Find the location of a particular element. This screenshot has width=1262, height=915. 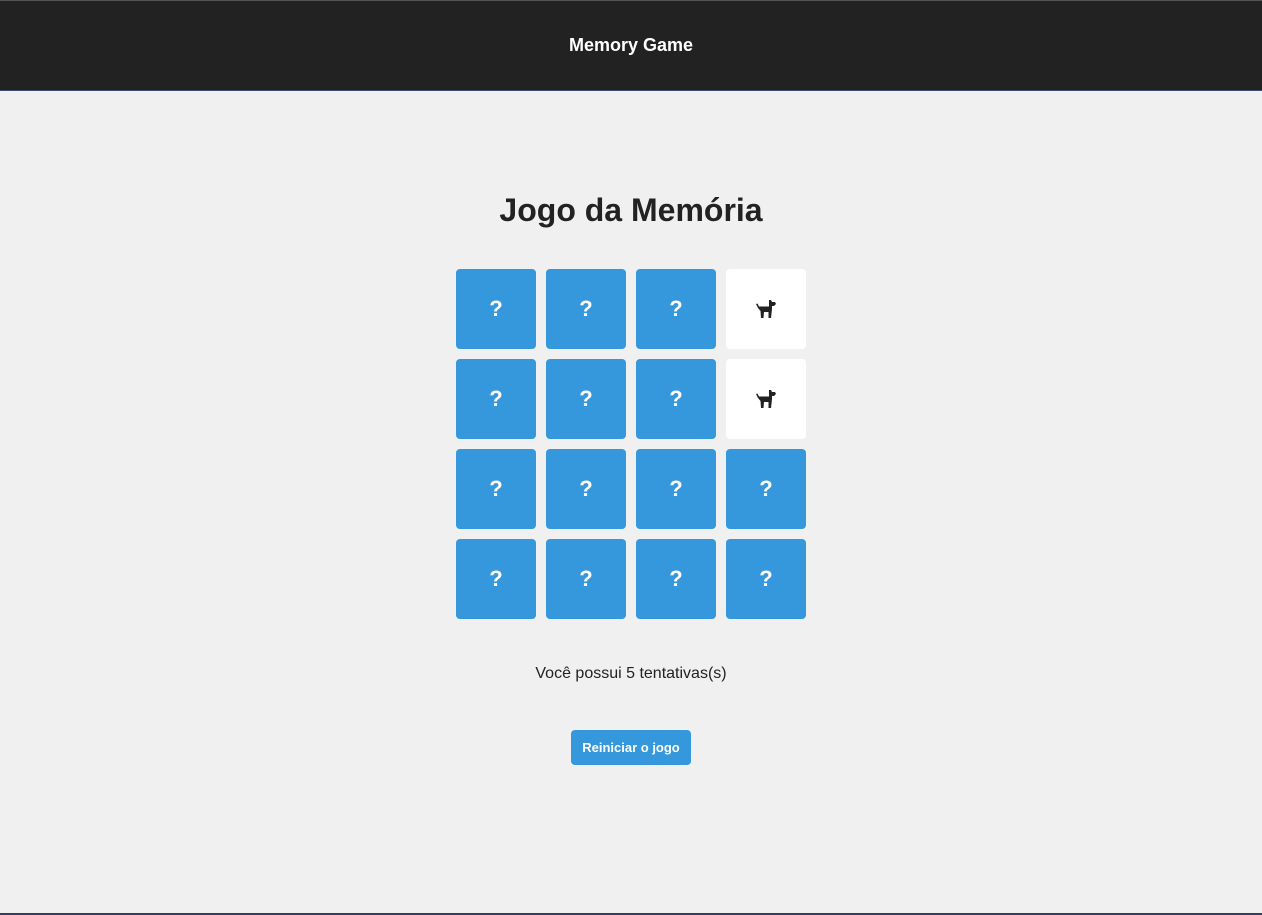

game-title: Jogo da Memória is located at coordinates (631, 210).